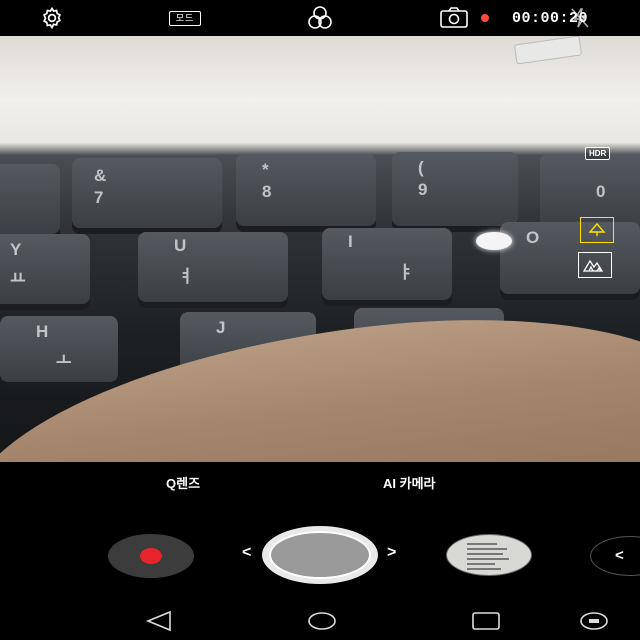 The image size is (640, 640). Describe the element at coordinates (320, 555) in the screenshot. I see `shutter-button` at that location.